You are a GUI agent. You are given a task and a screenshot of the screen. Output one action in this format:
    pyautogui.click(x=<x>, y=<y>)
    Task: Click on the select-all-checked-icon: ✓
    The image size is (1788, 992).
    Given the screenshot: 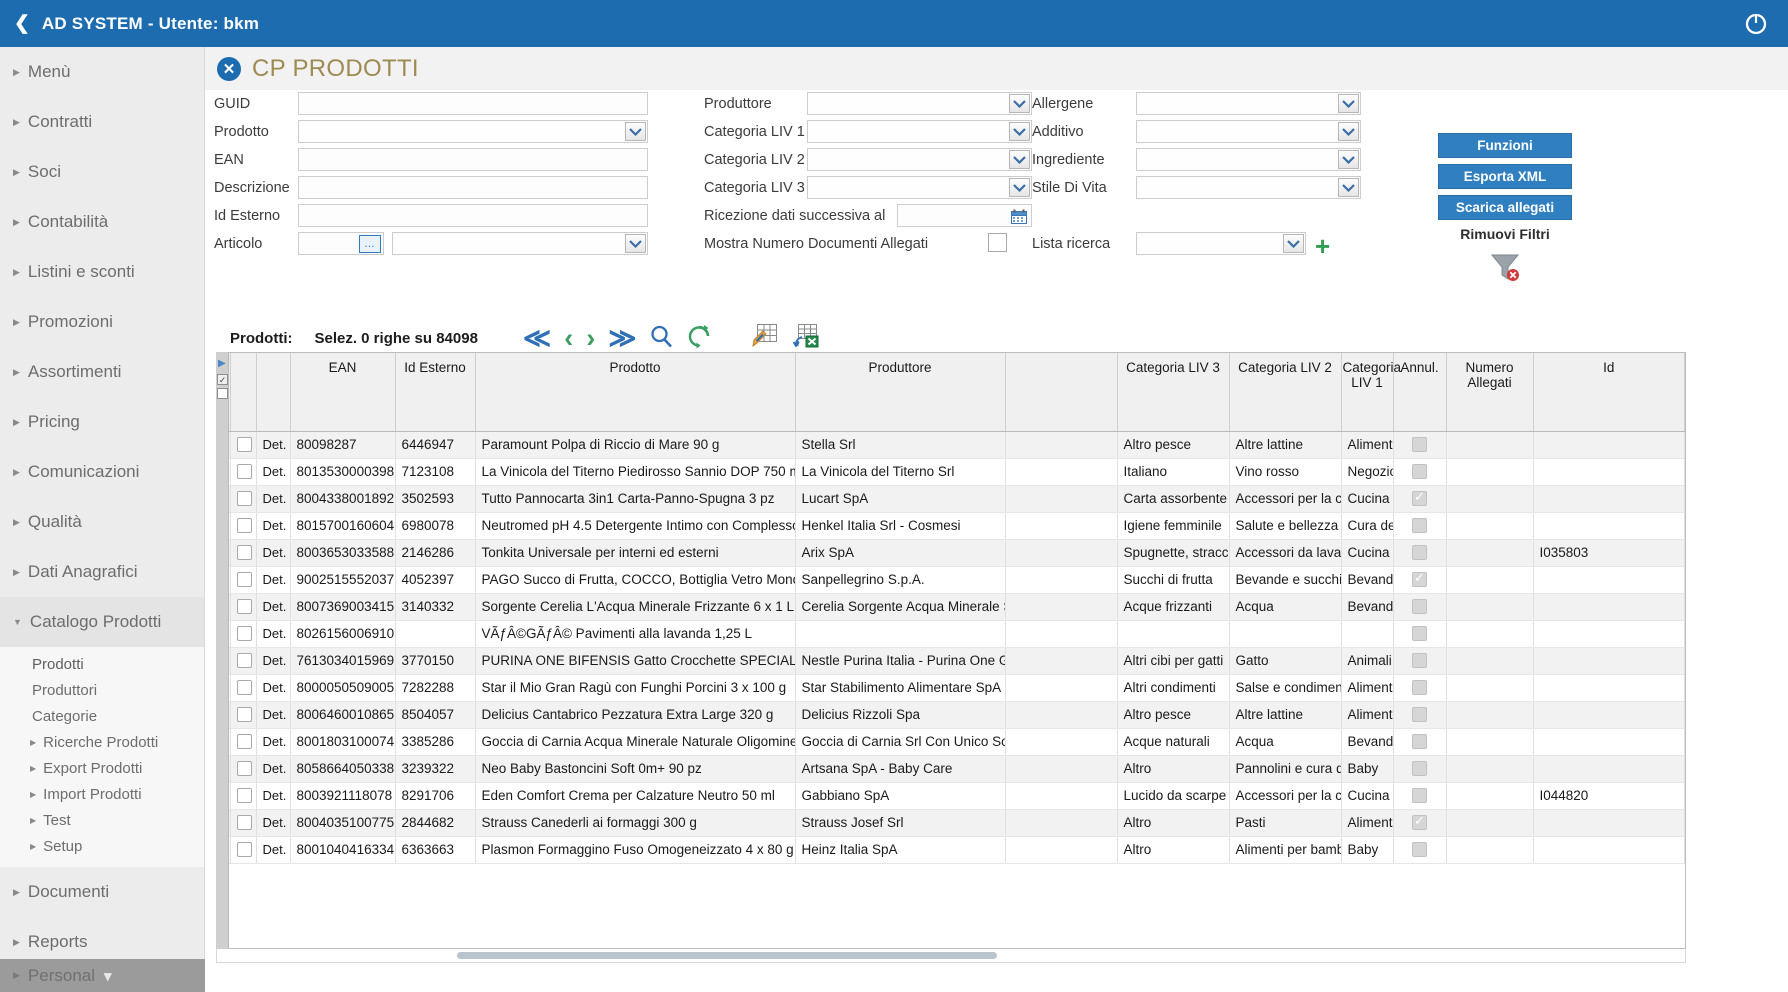 What is the action you would take?
    pyautogui.click(x=222, y=379)
    